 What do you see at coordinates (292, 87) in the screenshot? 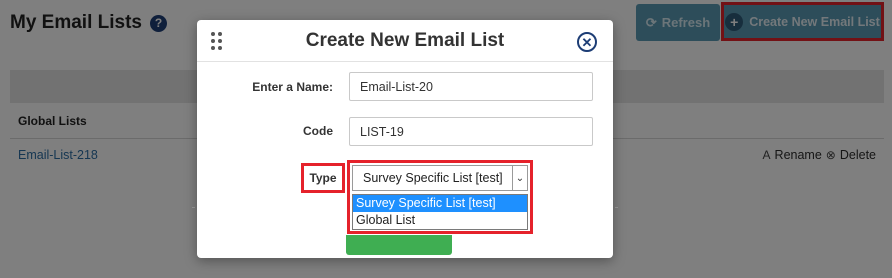
I see `name-label: Enter a Name:` at bounding box center [292, 87].